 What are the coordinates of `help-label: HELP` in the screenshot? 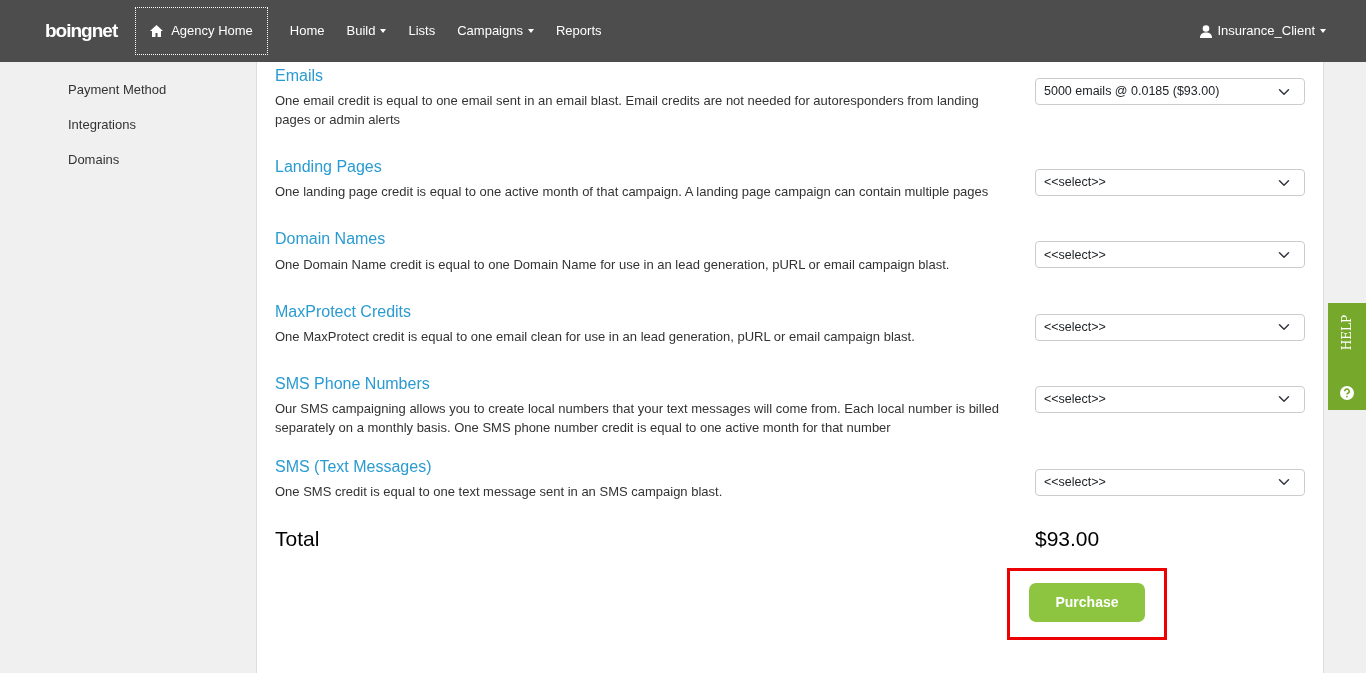 It's located at (1347, 333).